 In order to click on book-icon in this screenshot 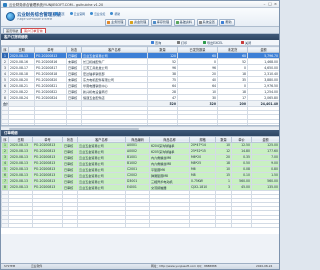, I will do `click(177, 22)`.